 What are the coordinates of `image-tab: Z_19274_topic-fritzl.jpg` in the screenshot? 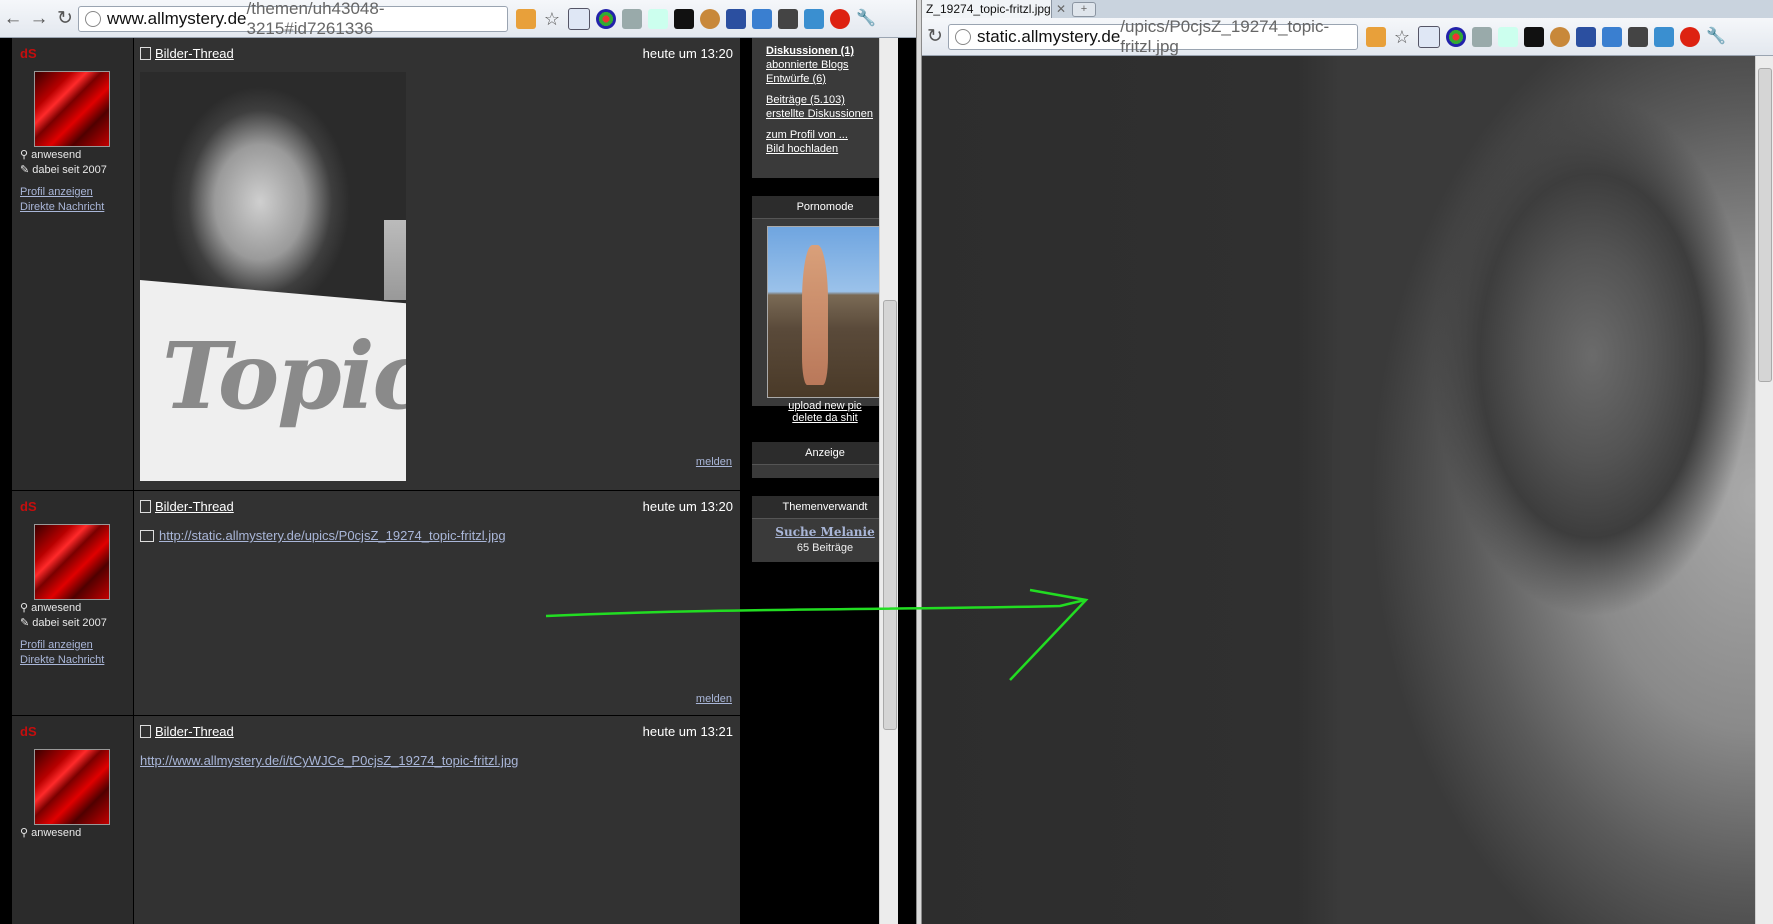 It's located at (987, 9).